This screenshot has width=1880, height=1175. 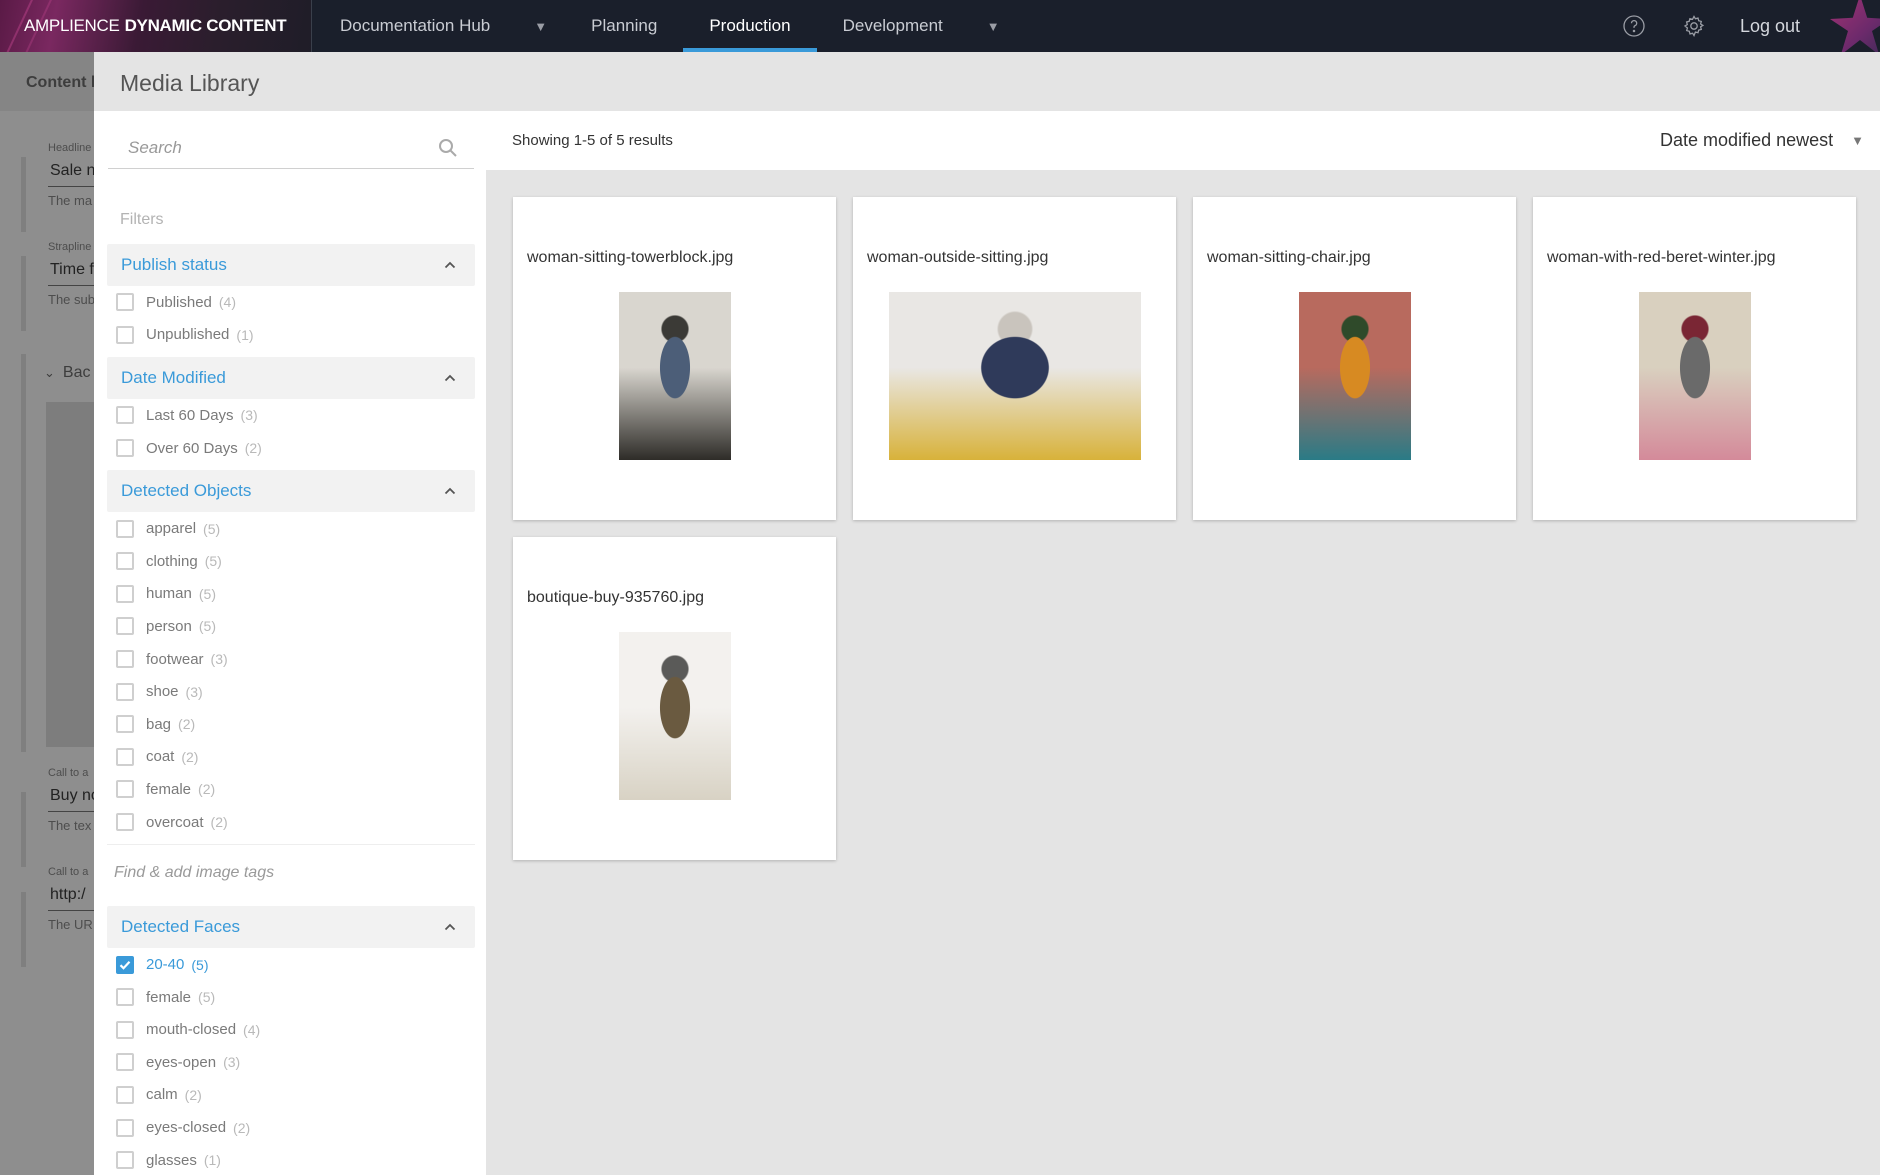 I want to click on asset-card: woman-sitting-chair.jpg, so click(x=1354, y=358).